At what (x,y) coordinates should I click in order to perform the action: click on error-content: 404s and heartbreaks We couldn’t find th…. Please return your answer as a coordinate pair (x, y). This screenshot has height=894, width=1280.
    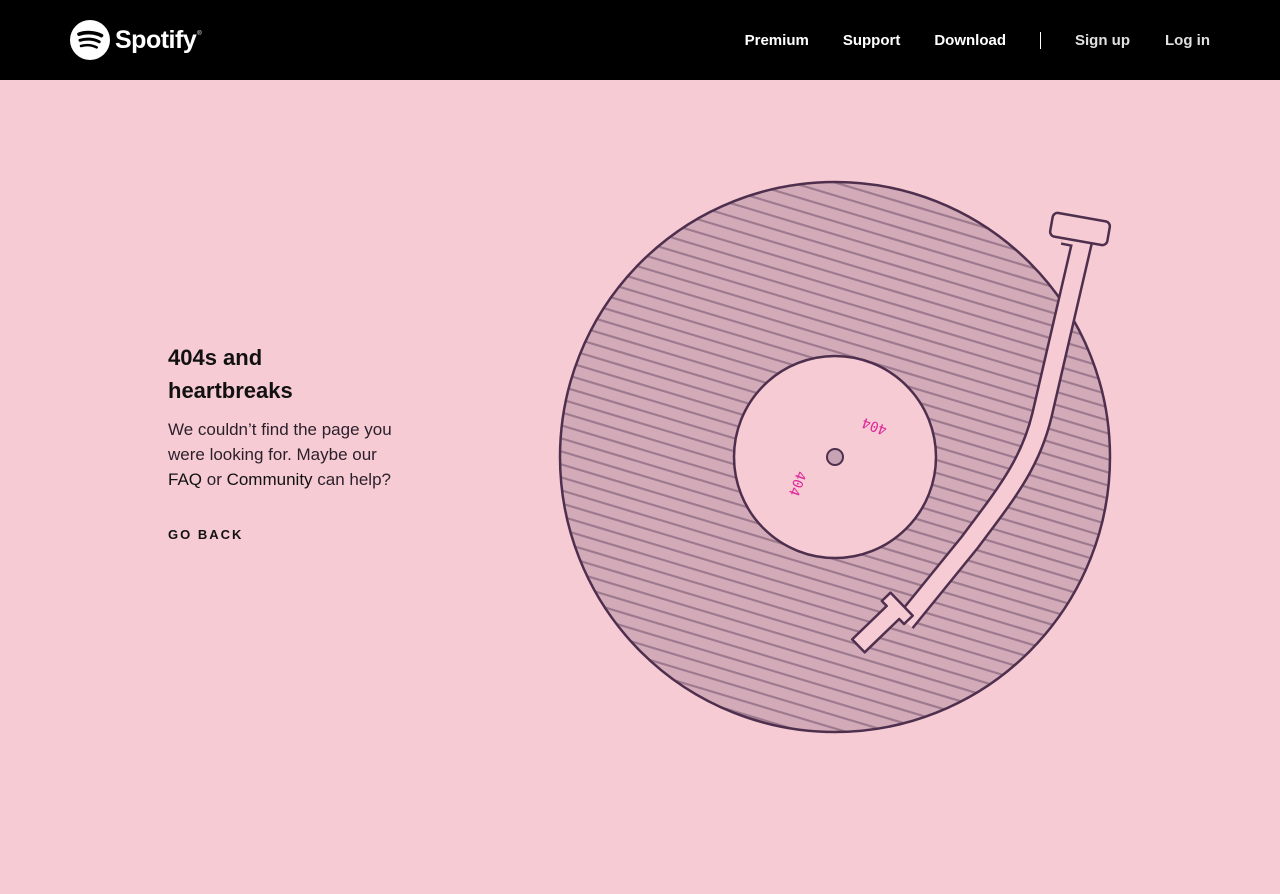
    Looking at the image, I should click on (293, 442).